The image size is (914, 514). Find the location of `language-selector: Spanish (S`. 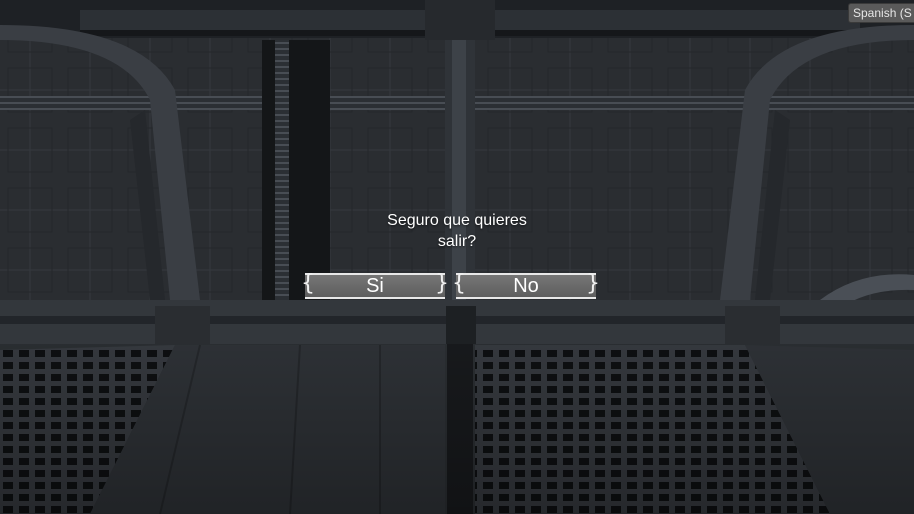

language-selector: Spanish (S is located at coordinates (881, 13).